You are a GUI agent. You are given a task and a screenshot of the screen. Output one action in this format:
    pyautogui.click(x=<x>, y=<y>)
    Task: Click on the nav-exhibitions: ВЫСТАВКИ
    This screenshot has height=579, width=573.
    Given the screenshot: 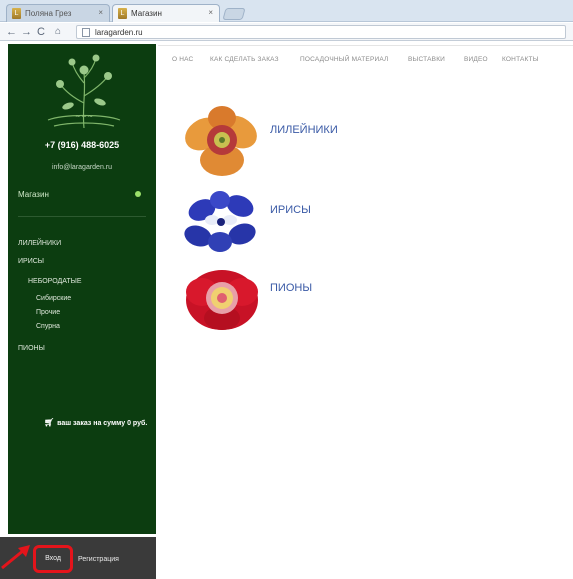 What is the action you would take?
    pyautogui.click(x=426, y=59)
    